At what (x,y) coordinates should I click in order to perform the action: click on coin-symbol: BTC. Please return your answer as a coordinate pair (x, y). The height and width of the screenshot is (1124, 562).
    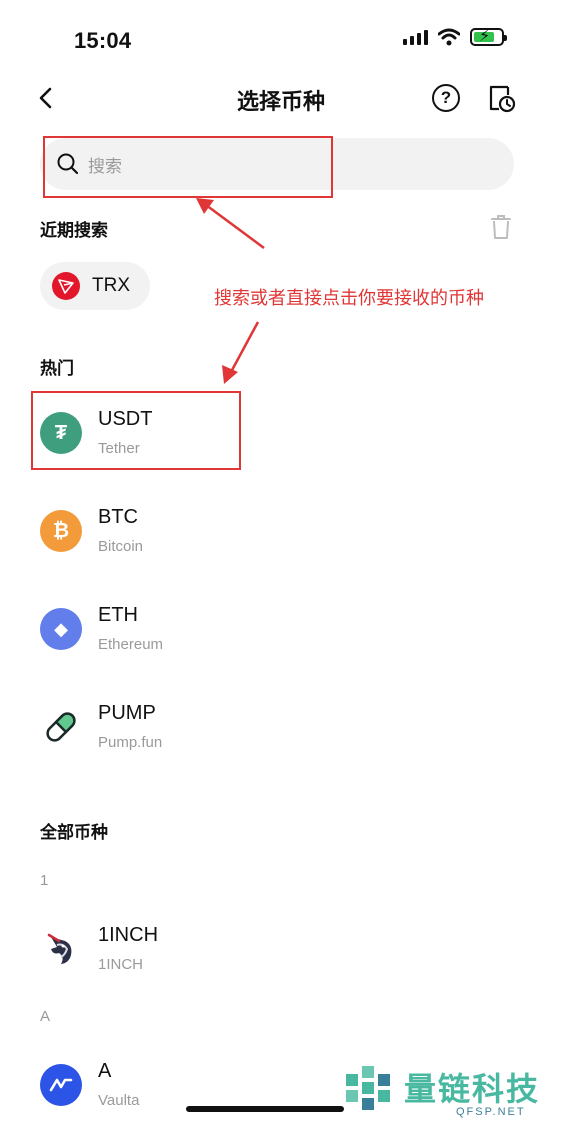
    Looking at the image, I should click on (118, 517).